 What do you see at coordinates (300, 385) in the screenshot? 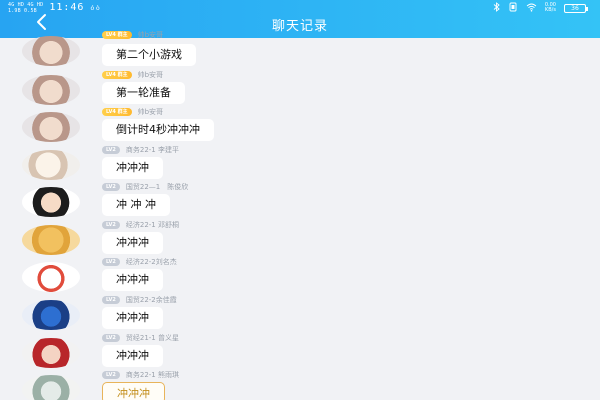
I see `chat-message: LV2 商务22-1 熊雨琪 冲冲冲` at bounding box center [300, 385].